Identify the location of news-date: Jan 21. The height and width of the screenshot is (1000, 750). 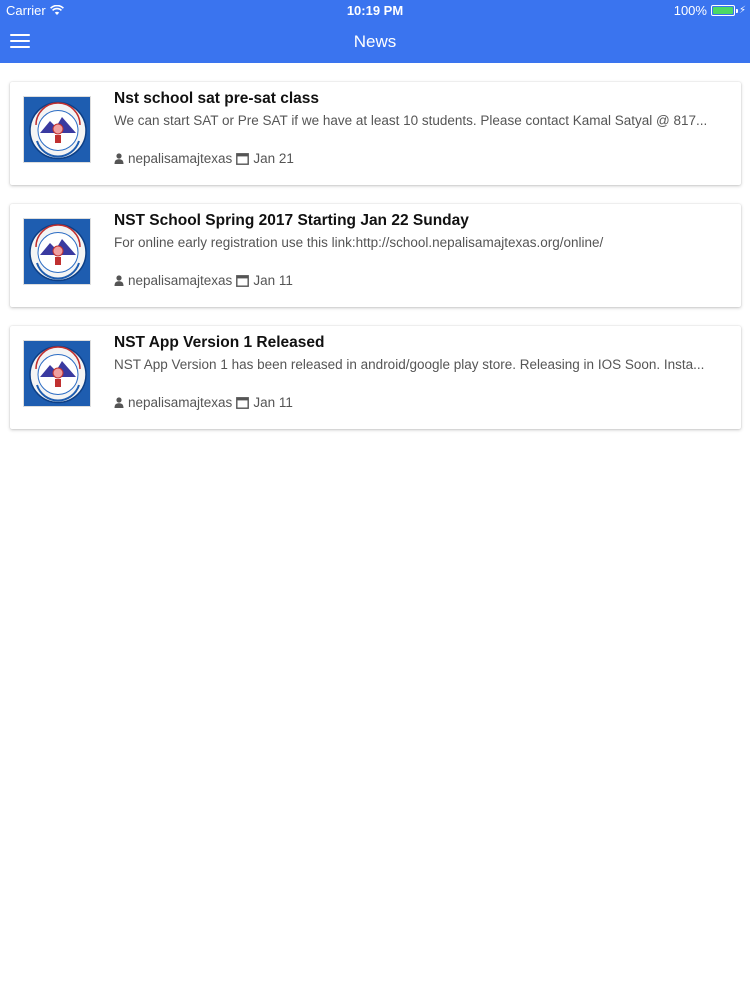
(273, 158).